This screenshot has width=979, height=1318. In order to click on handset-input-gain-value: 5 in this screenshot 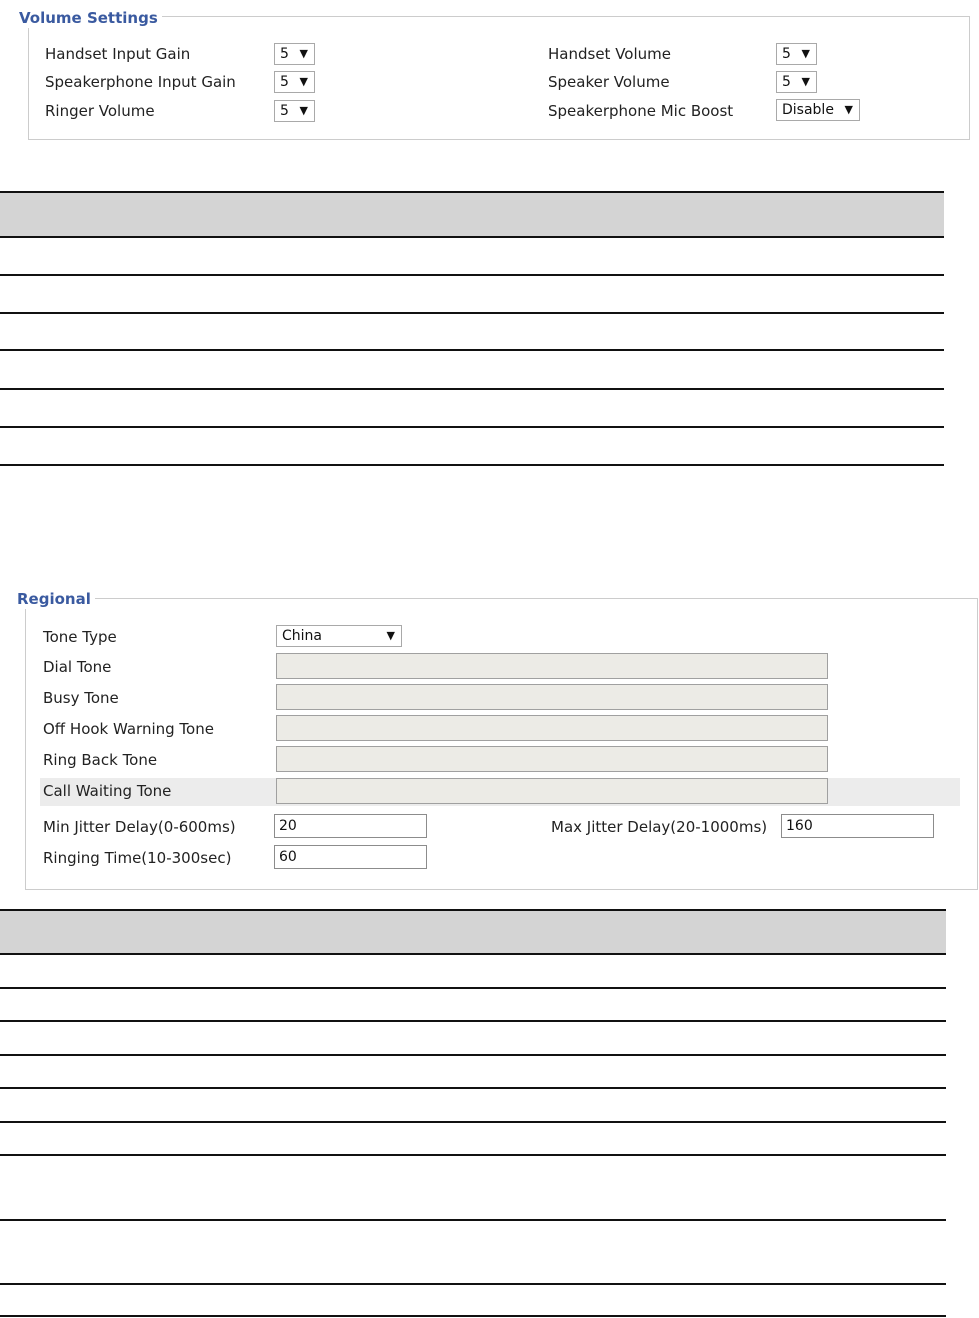, I will do `click(284, 54)`.